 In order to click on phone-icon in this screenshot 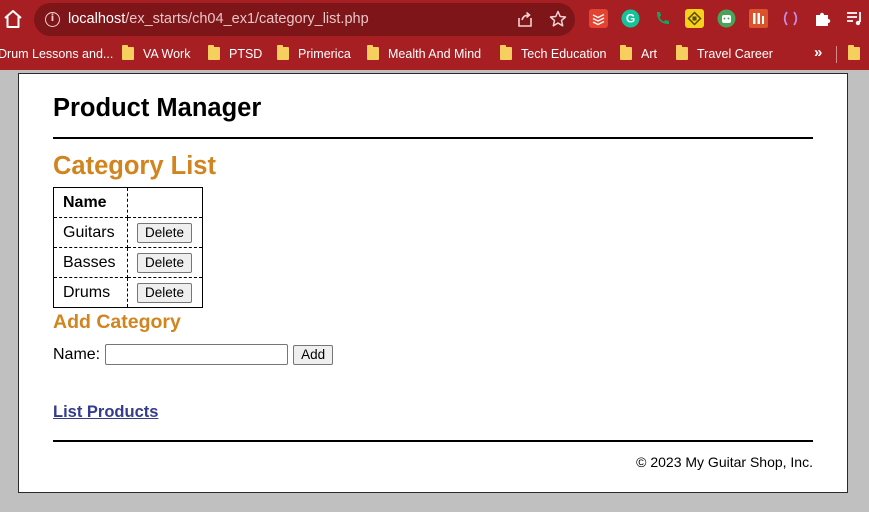, I will do `click(662, 18)`.